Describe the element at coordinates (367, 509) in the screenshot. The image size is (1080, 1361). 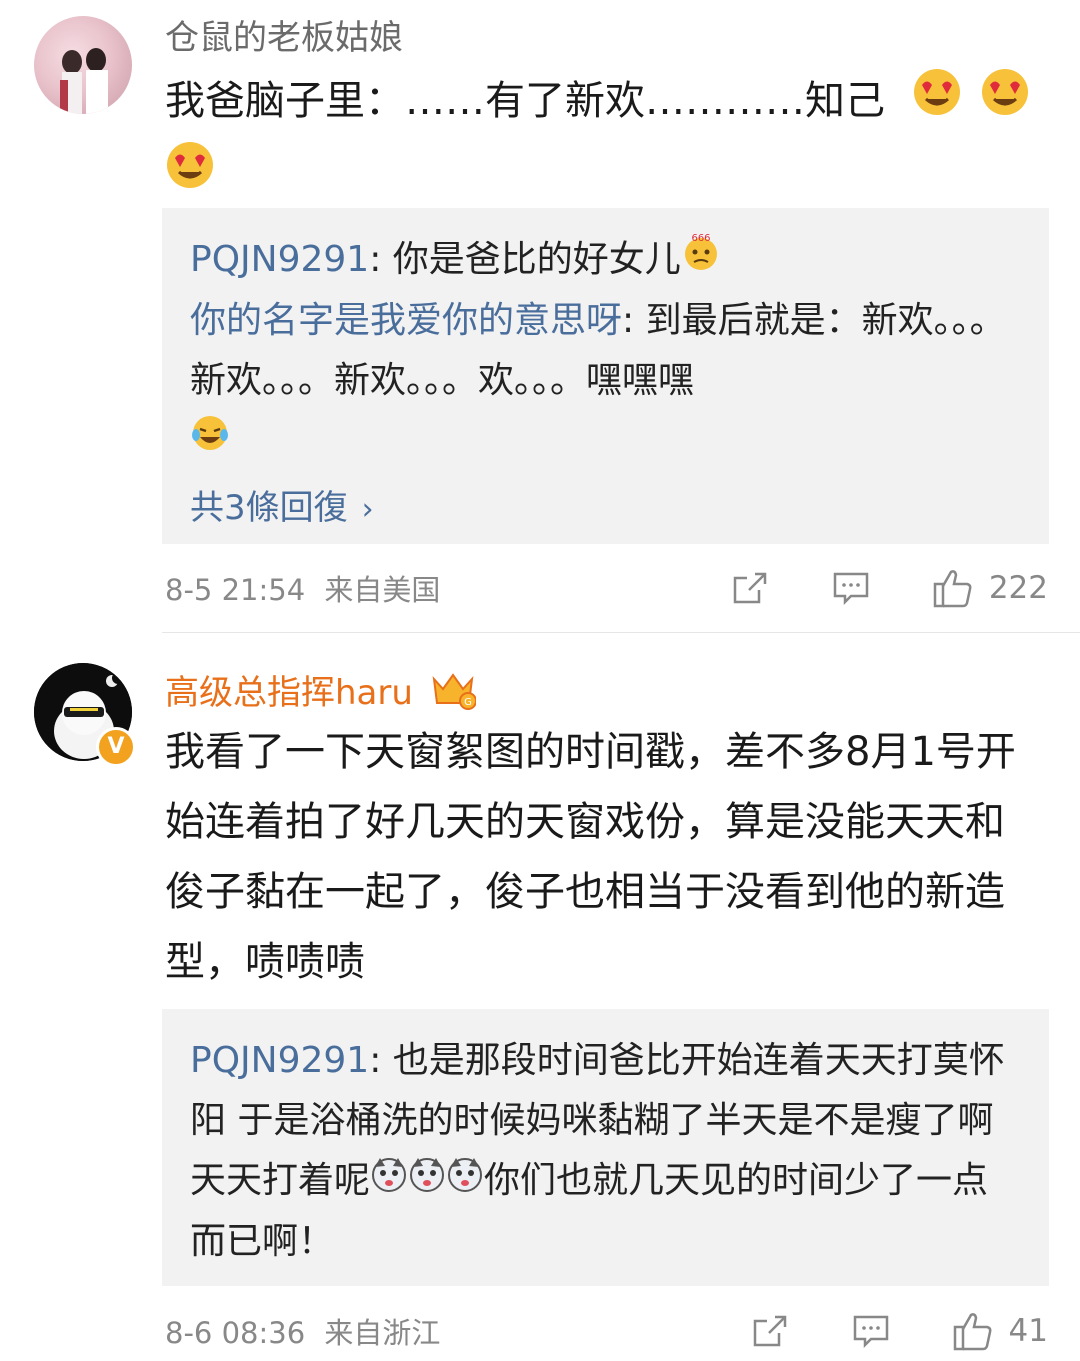
I see `chevron-right-icon: ›` at that location.